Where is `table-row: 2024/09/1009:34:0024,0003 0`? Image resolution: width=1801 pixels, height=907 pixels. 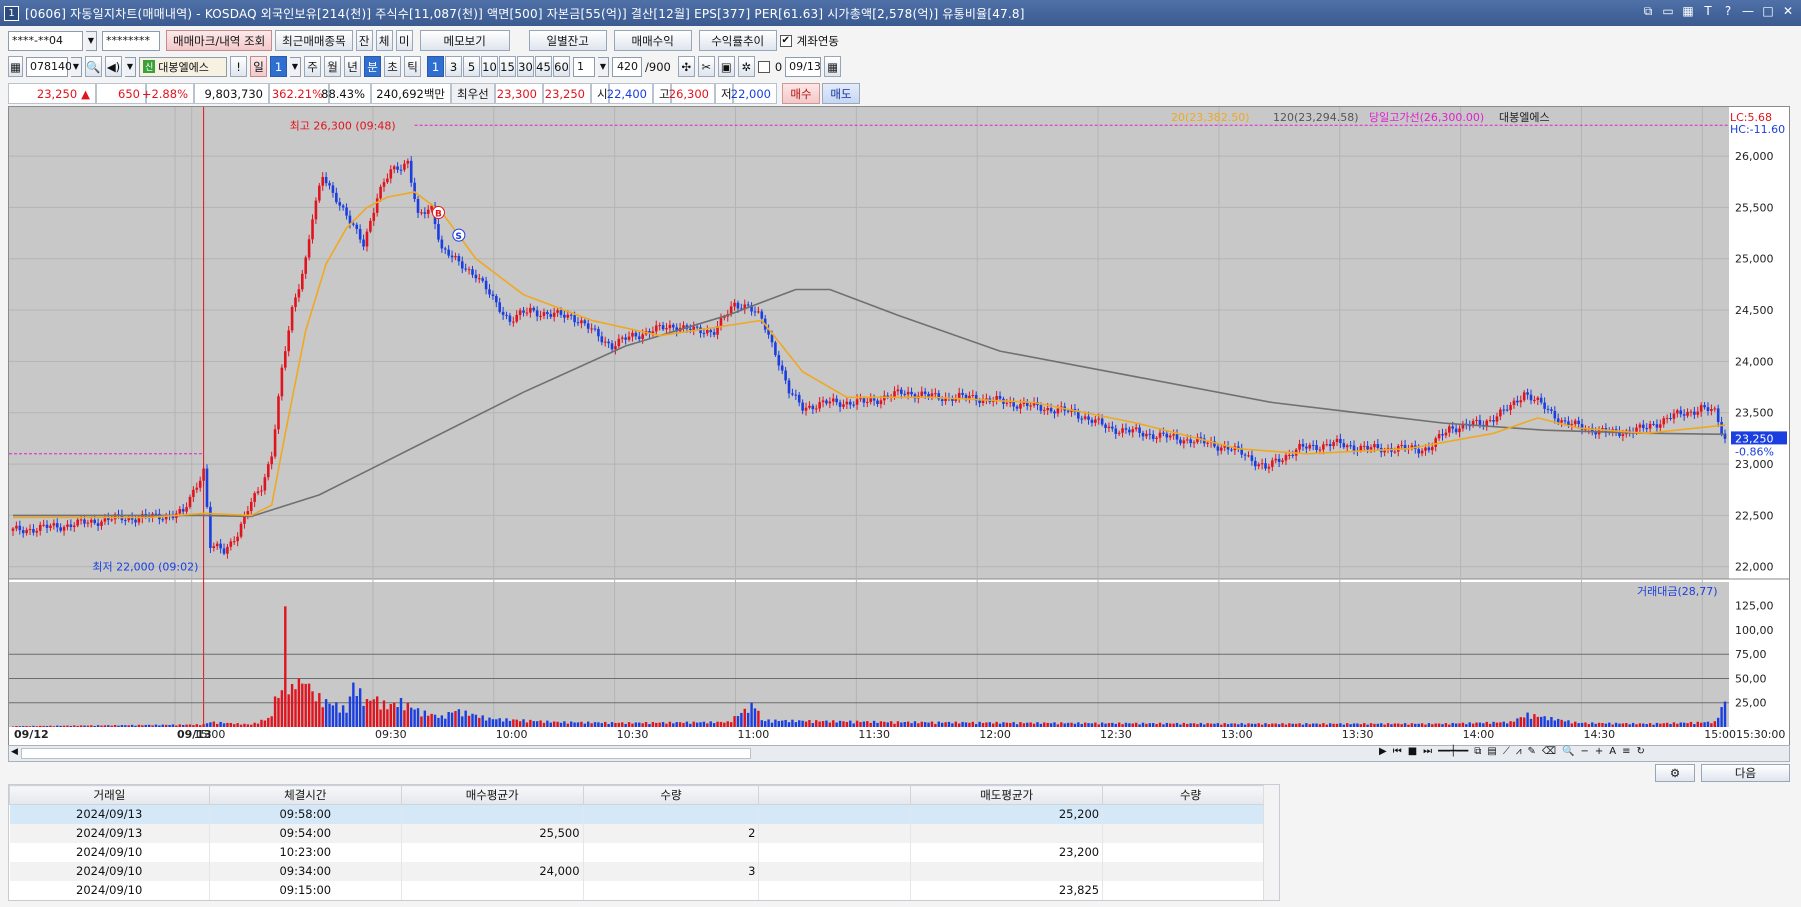 table-row: 2024/09/1009:34:0024,0003 0 is located at coordinates (644, 871).